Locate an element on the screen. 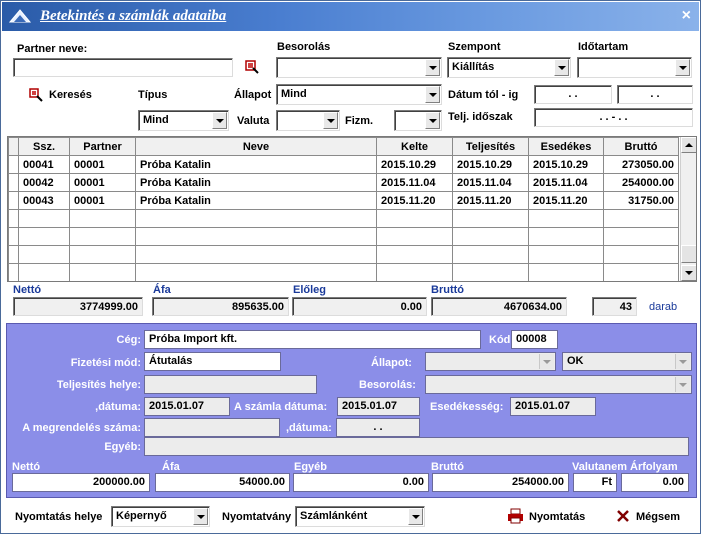 The height and width of the screenshot is (534, 701). datuma2-field: . . is located at coordinates (378, 427).